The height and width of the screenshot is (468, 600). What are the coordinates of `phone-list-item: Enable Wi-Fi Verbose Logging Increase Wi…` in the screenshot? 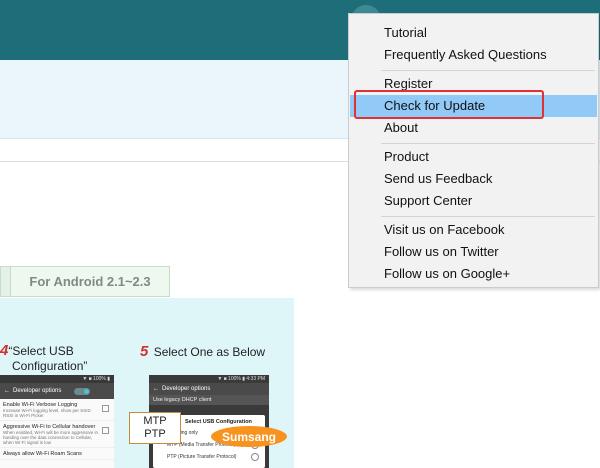 It's located at (57, 410).